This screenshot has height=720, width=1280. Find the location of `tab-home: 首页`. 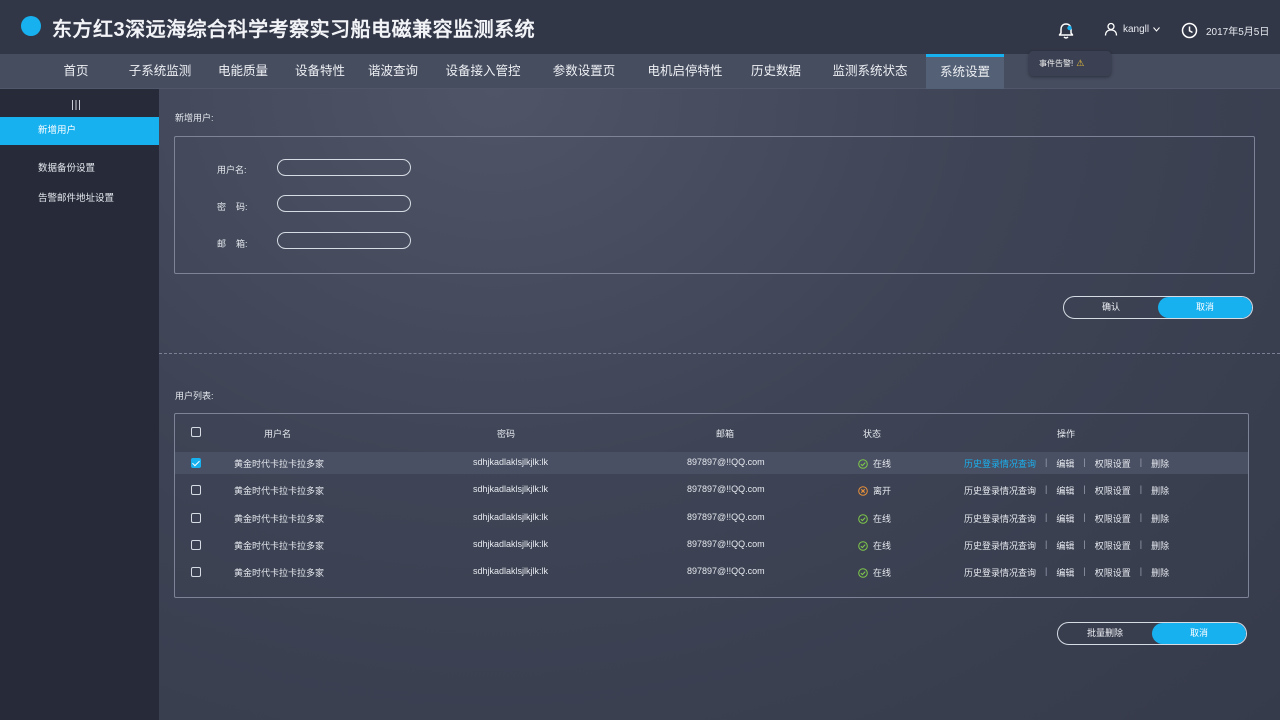

tab-home: 首页 is located at coordinates (76, 71).